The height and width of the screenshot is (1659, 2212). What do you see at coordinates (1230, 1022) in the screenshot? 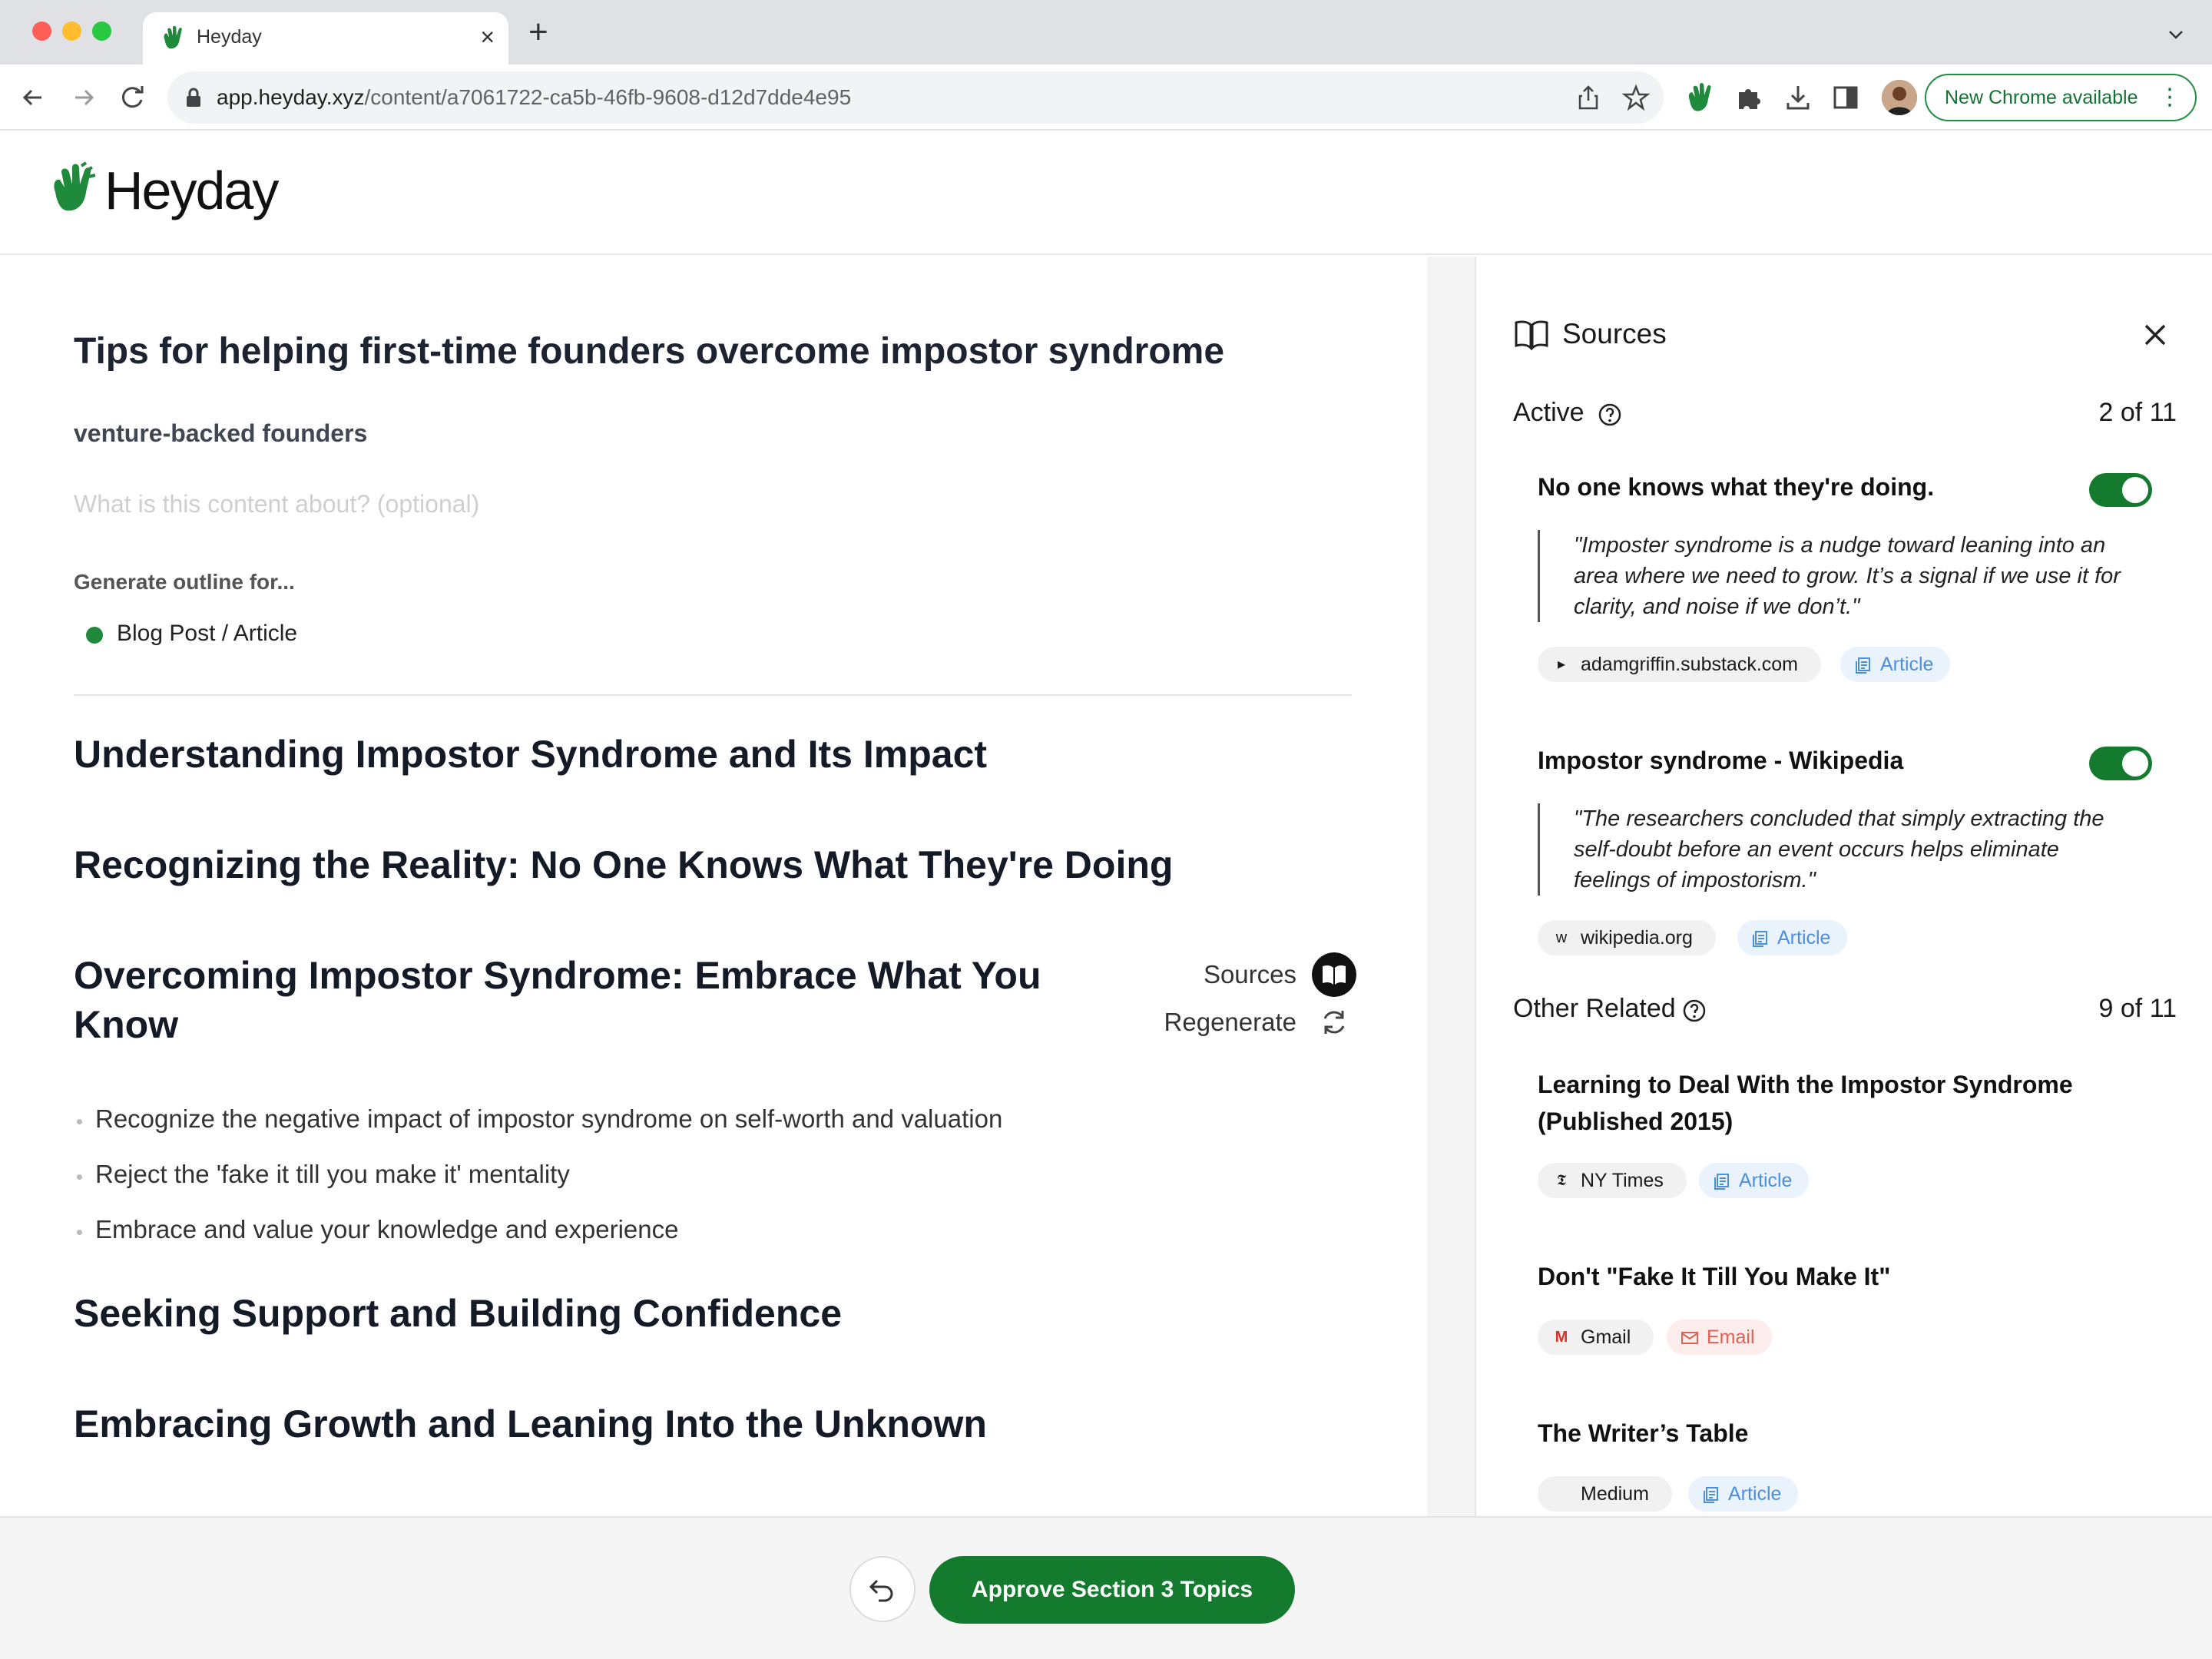
I see `regenerate-action-label: Regenerate` at bounding box center [1230, 1022].